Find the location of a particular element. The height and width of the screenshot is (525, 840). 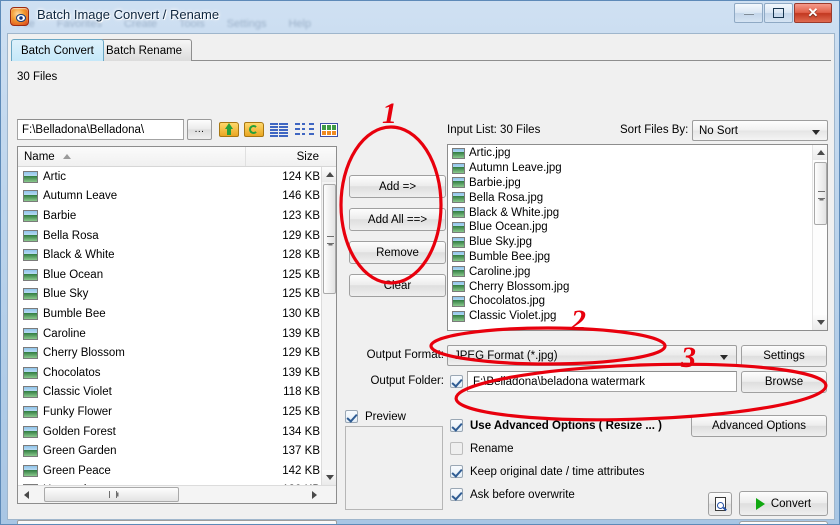

list-item: Bella Rosa.jpg is located at coordinates (630, 197).